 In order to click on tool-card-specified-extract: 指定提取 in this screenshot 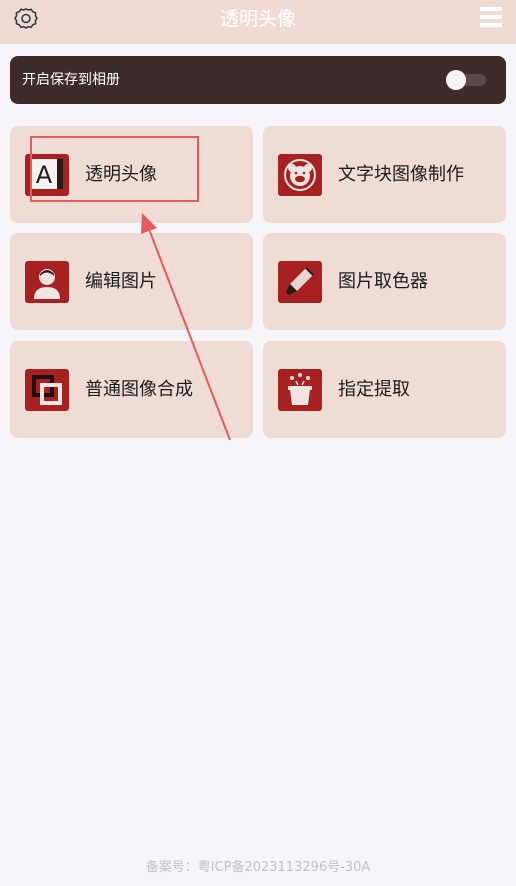, I will do `click(384, 389)`.